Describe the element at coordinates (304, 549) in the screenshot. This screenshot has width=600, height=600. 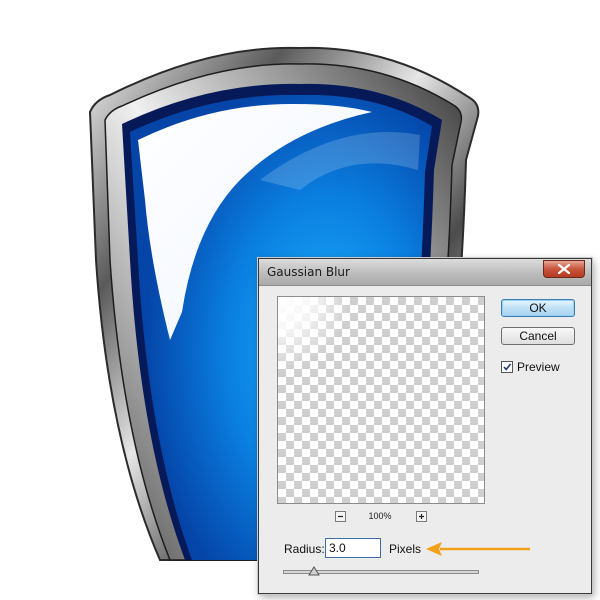
I see `radius-label: Radius:` at that location.